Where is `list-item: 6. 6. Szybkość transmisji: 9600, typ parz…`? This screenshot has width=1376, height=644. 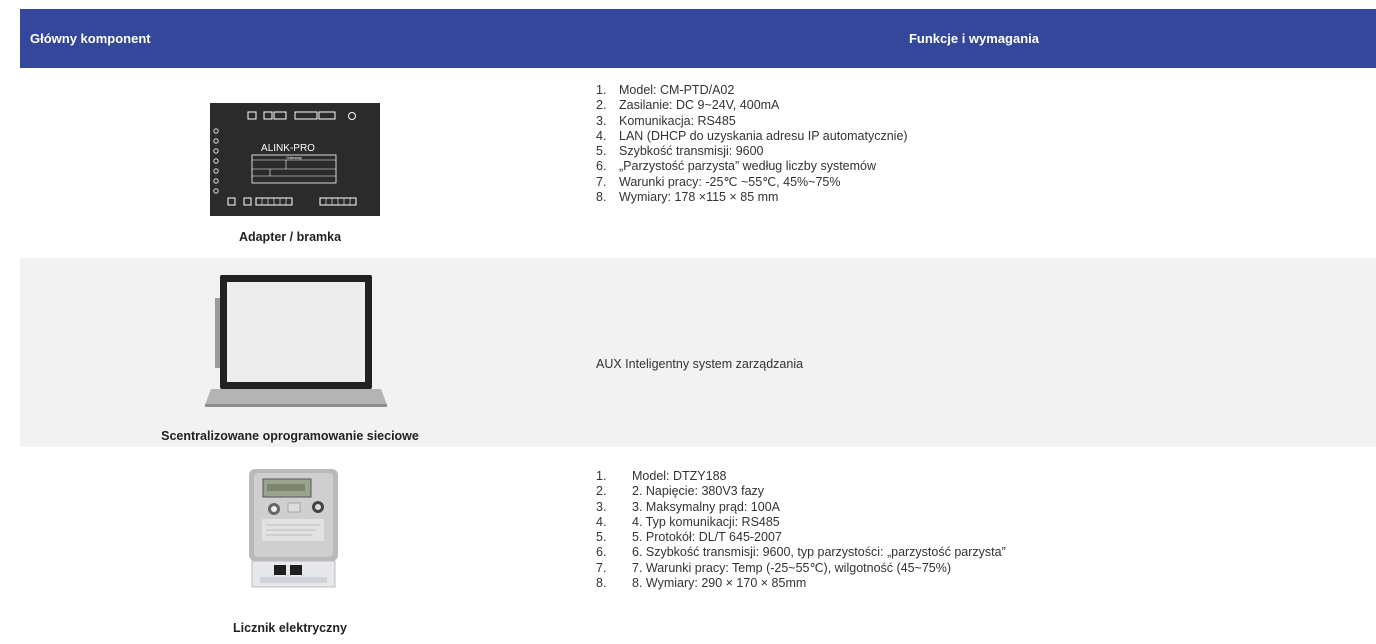
list-item: 6. 6. Szybkość transmisji: 9600, typ parz… is located at coordinates (801, 552).